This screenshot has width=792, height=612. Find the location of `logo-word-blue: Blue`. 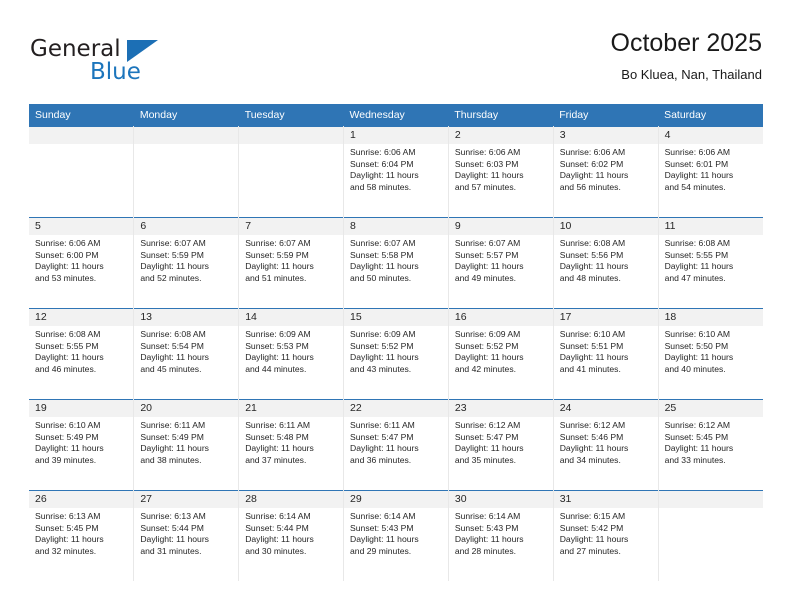

logo-word-blue: Blue is located at coordinates (115, 72).